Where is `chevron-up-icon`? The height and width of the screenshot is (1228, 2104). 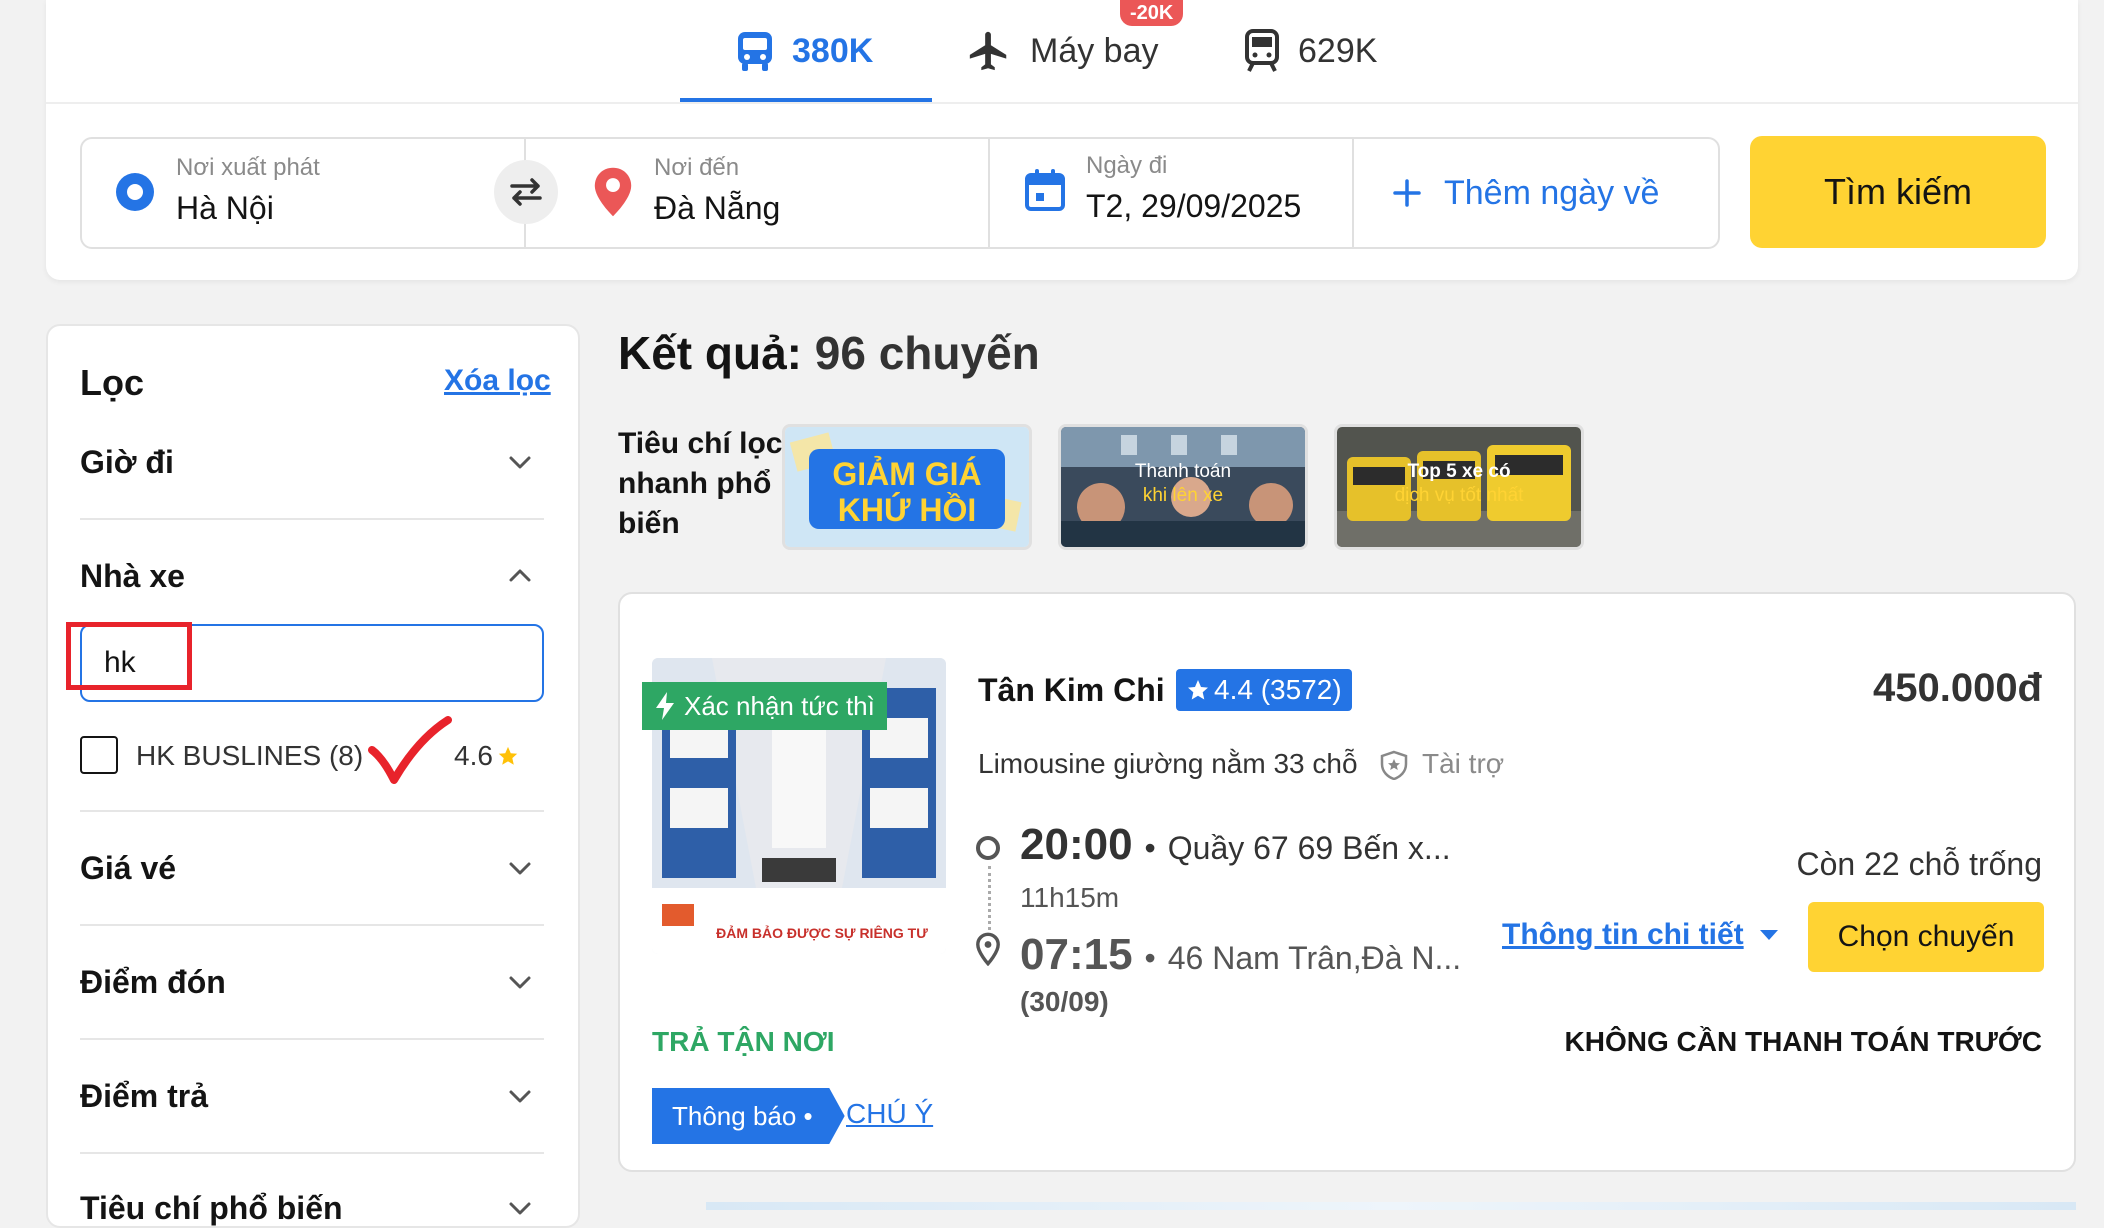 chevron-up-icon is located at coordinates (520, 576).